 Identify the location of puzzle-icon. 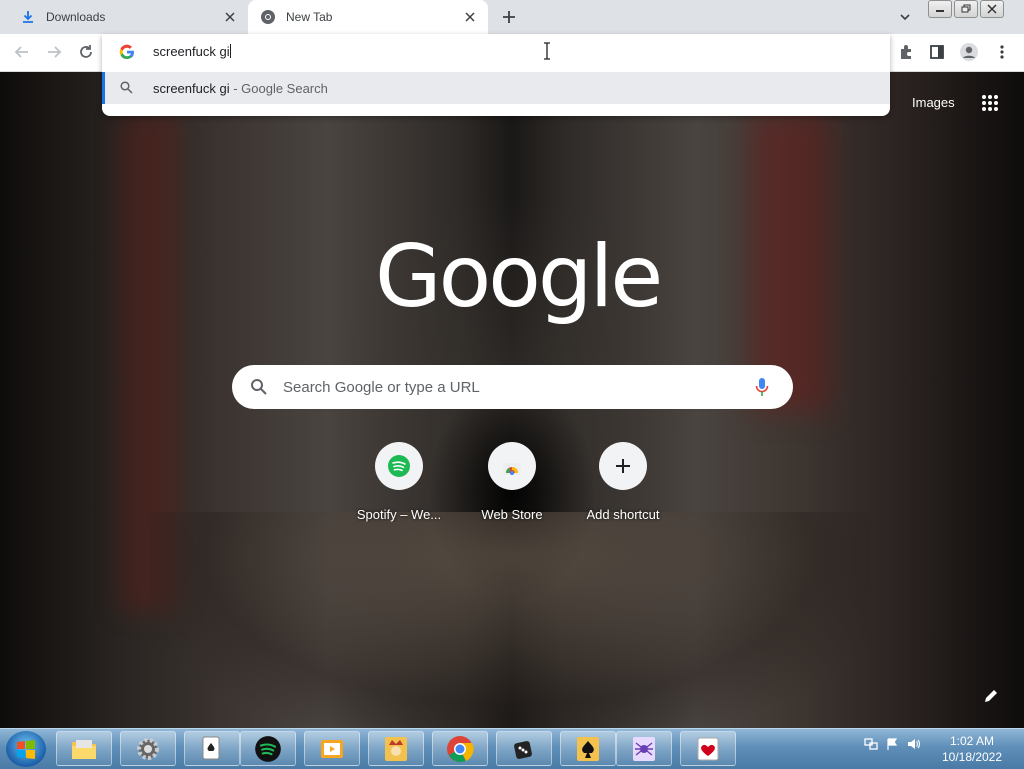
(906, 52).